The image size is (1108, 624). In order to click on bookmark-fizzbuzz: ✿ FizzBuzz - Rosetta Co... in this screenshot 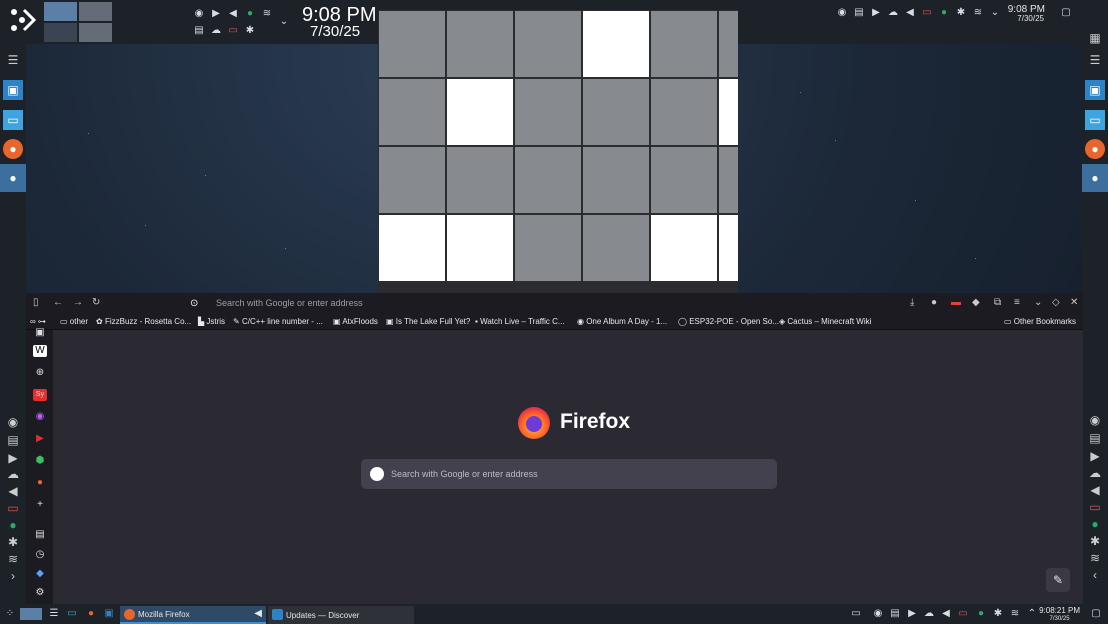, I will do `click(143, 321)`.